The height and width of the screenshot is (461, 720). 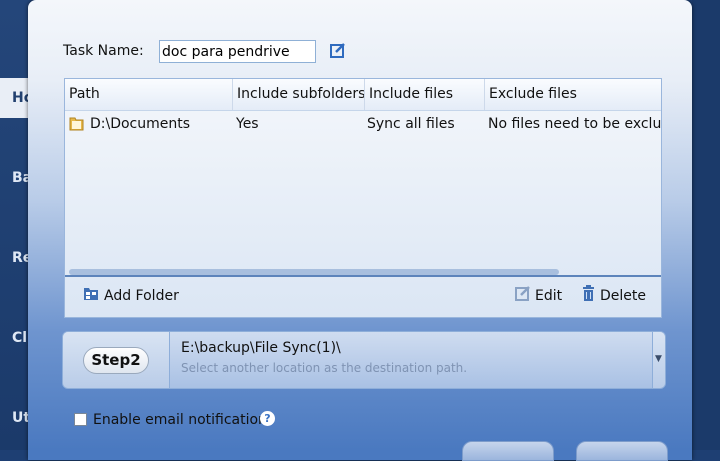 What do you see at coordinates (622, 451) in the screenshot?
I see `footer-button-right` at bounding box center [622, 451].